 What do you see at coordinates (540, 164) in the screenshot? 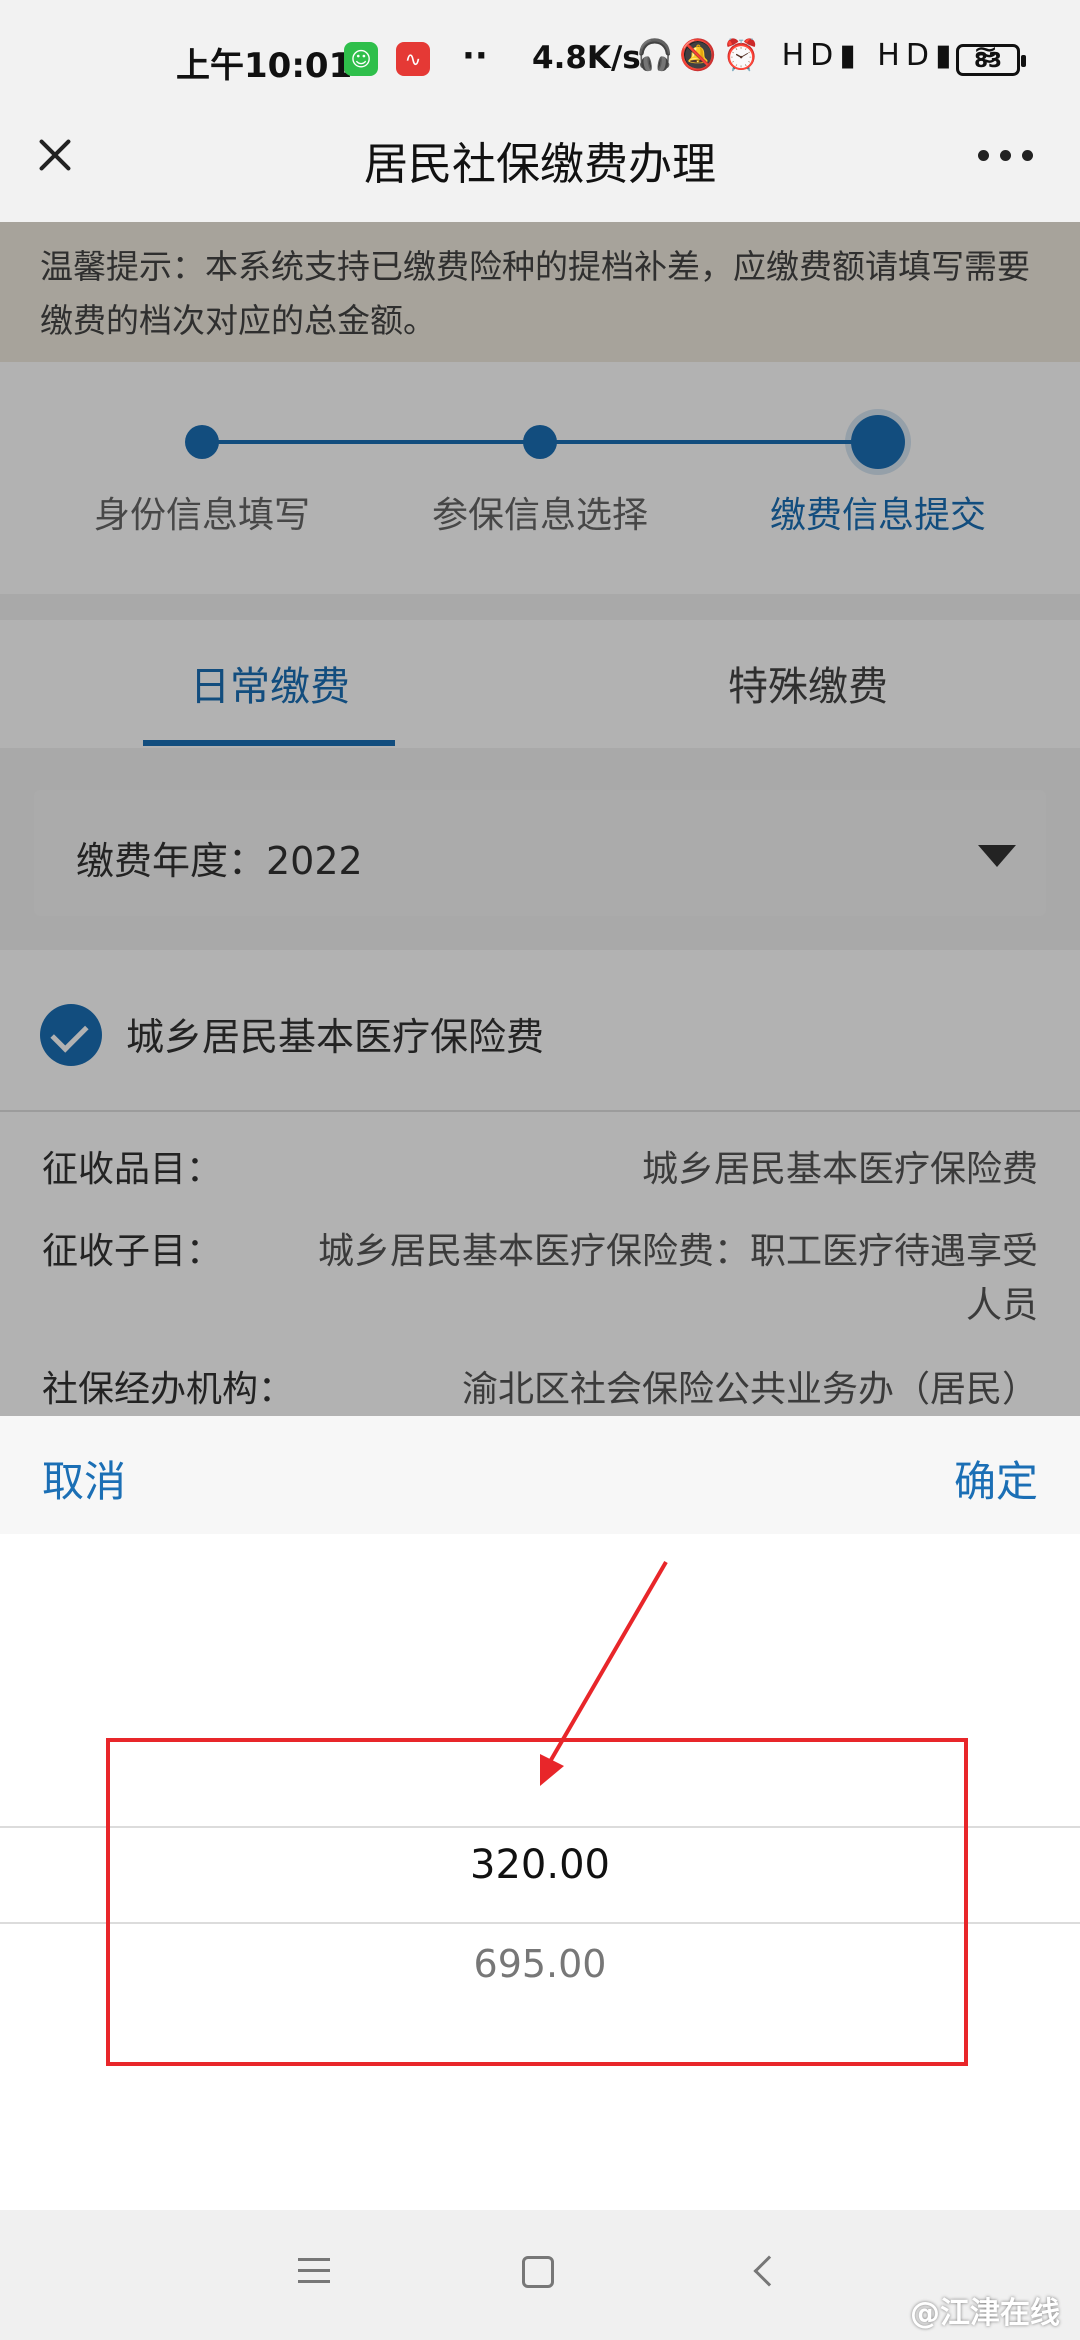
I see `page-title: 居民社保缴费办理` at bounding box center [540, 164].